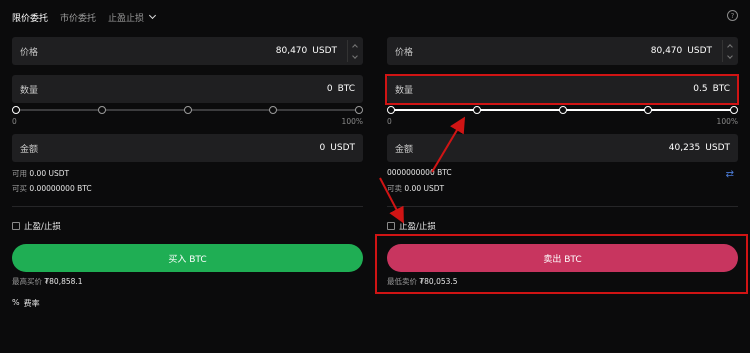 The width and height of the screenshot is (750, 353). What do you see at coordinates (562, 89) in the screenshot?
I see `sell-quantity-field: 数量 0.5 BTC` at bounding box center [562, 89].